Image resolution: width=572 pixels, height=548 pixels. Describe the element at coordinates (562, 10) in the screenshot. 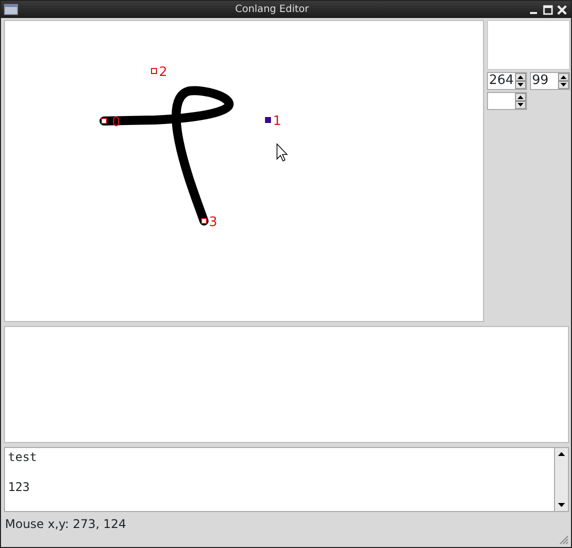

I see `close-icon` at that location.